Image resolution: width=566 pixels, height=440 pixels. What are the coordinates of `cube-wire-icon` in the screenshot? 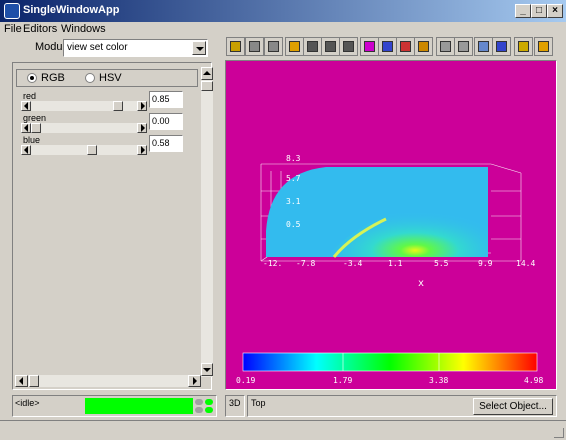 It's located at (501, 46).